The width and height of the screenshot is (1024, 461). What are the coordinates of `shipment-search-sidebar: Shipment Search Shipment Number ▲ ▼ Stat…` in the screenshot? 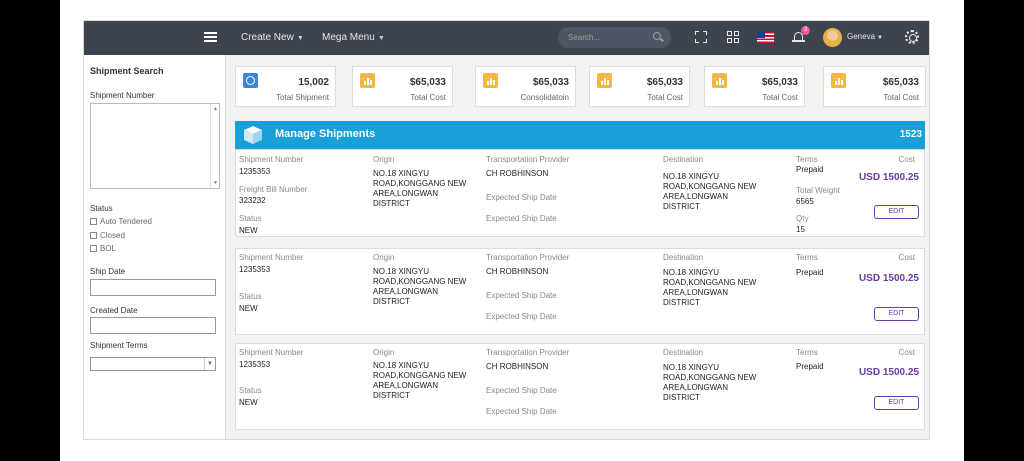 It's located at (155, 247).